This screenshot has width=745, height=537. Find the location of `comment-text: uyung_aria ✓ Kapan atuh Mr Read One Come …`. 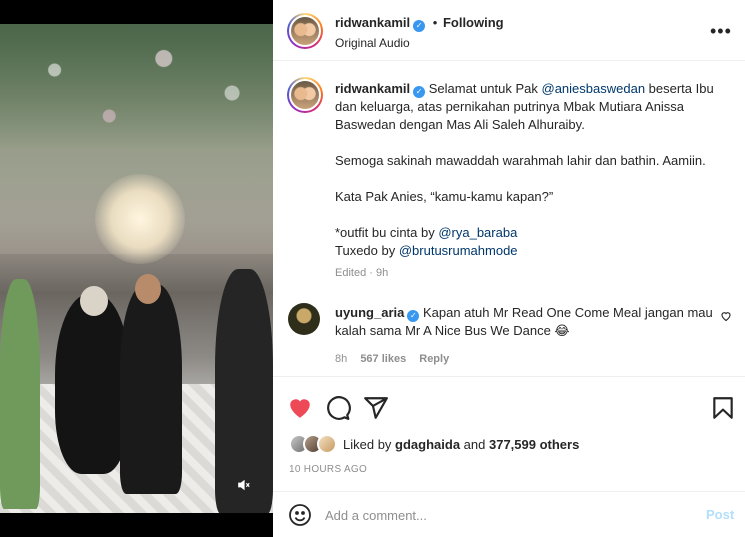

comment-text: uyung_aria ✓ Kapan atuh Mr Read One Come … is located at coordinates (525, 322).